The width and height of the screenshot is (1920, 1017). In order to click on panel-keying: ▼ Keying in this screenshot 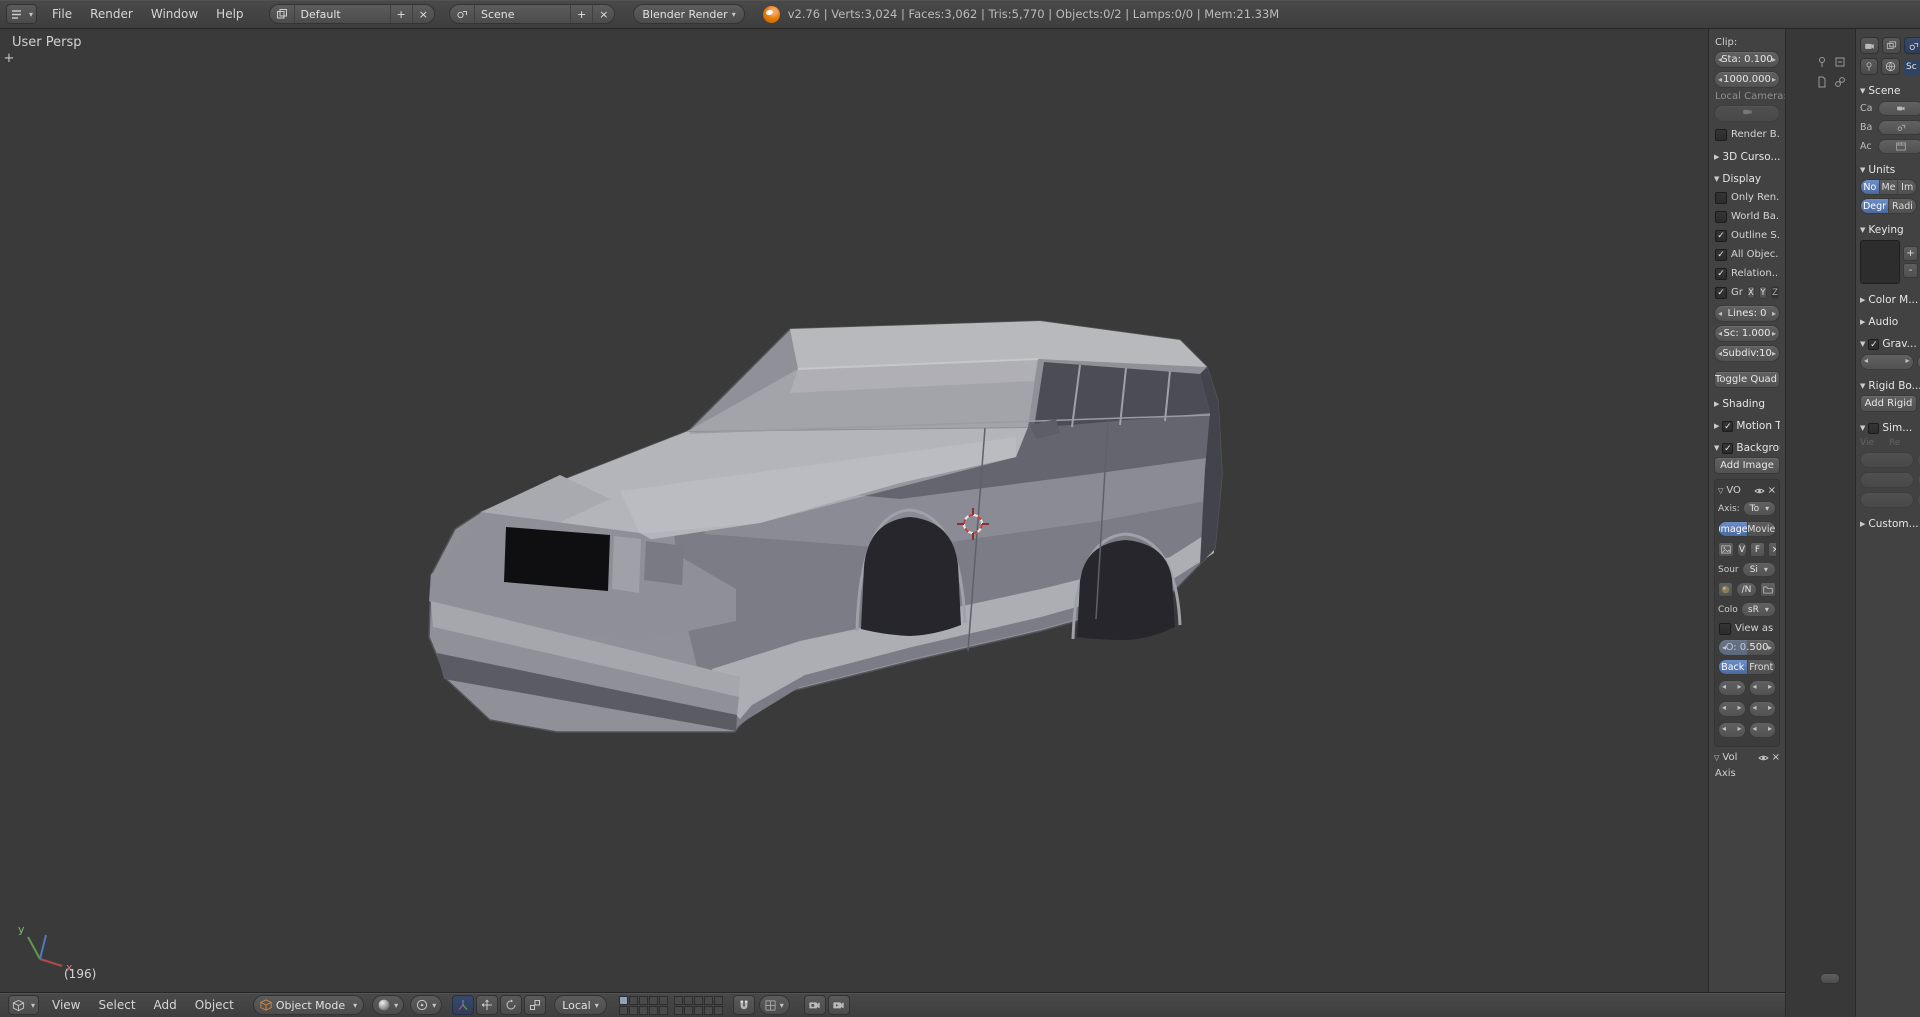, I will do `click(1890, 230)`.